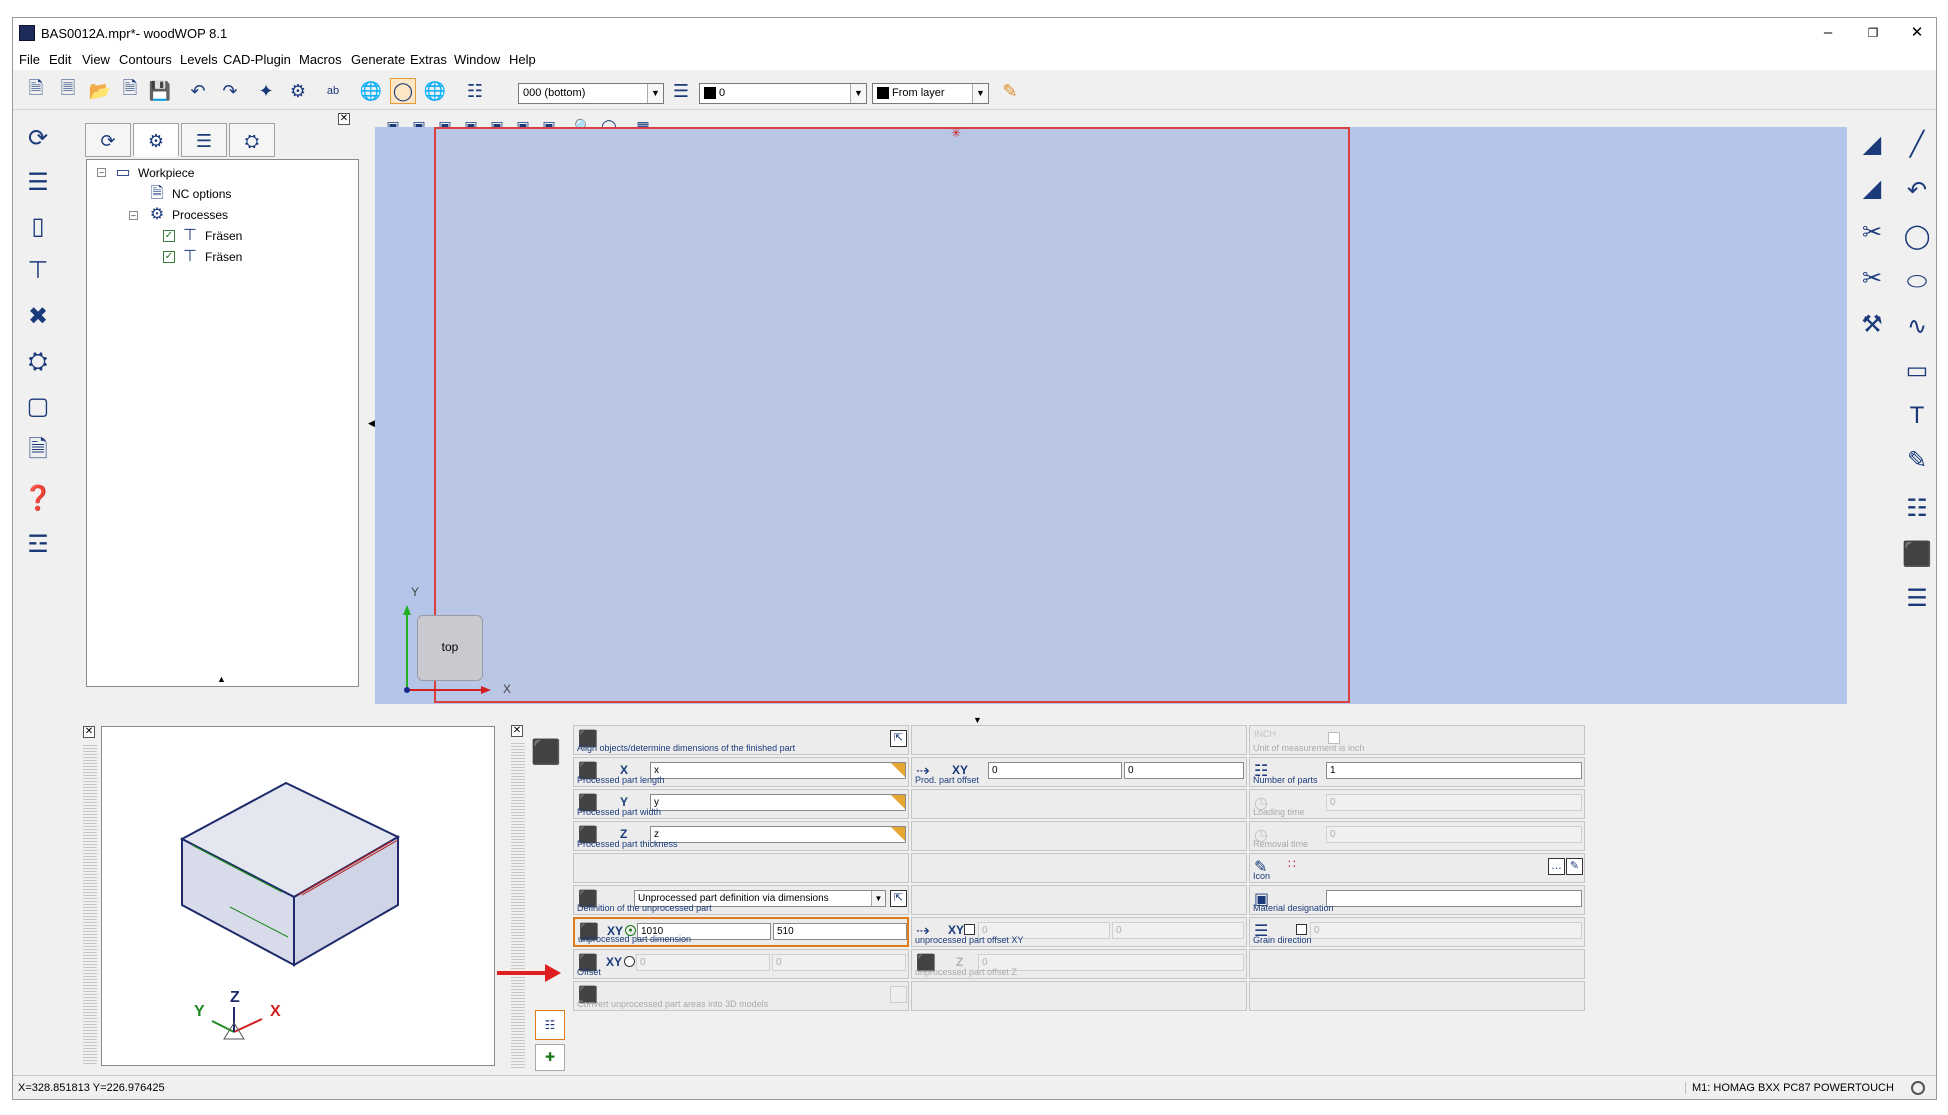  What do you see at coordinates (403, 91) in the screenshot?
I see `circle-view-icon: ◯` at bounding box center [403, 91].